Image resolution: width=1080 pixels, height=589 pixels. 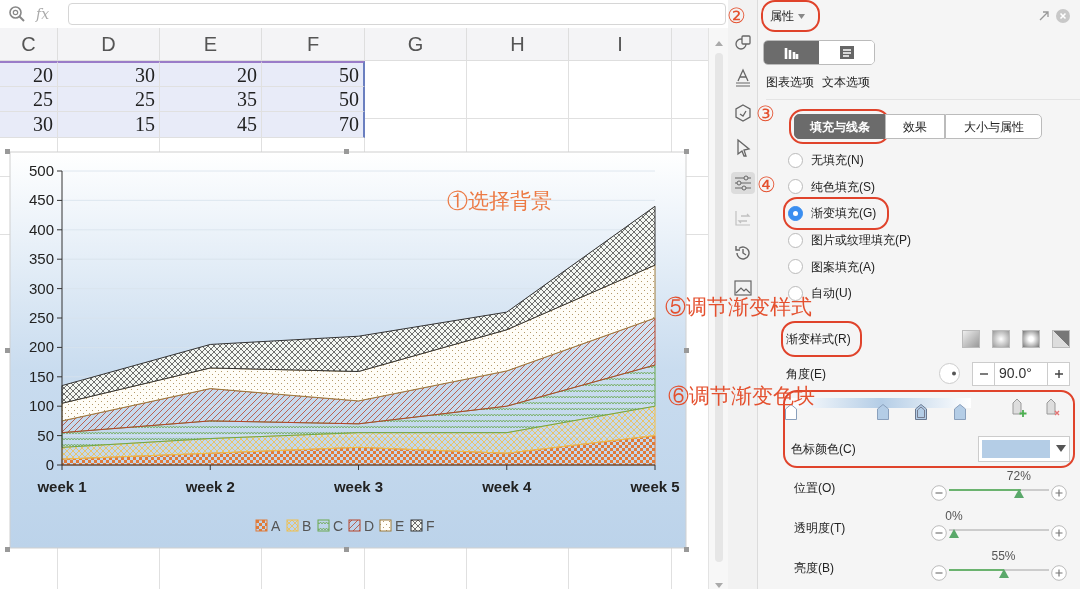 What do you see at coordinates (861, 240) in the screenshot?
I see `radio-label: 图片或纹理填充(P)` at bounding box center [861, 240].